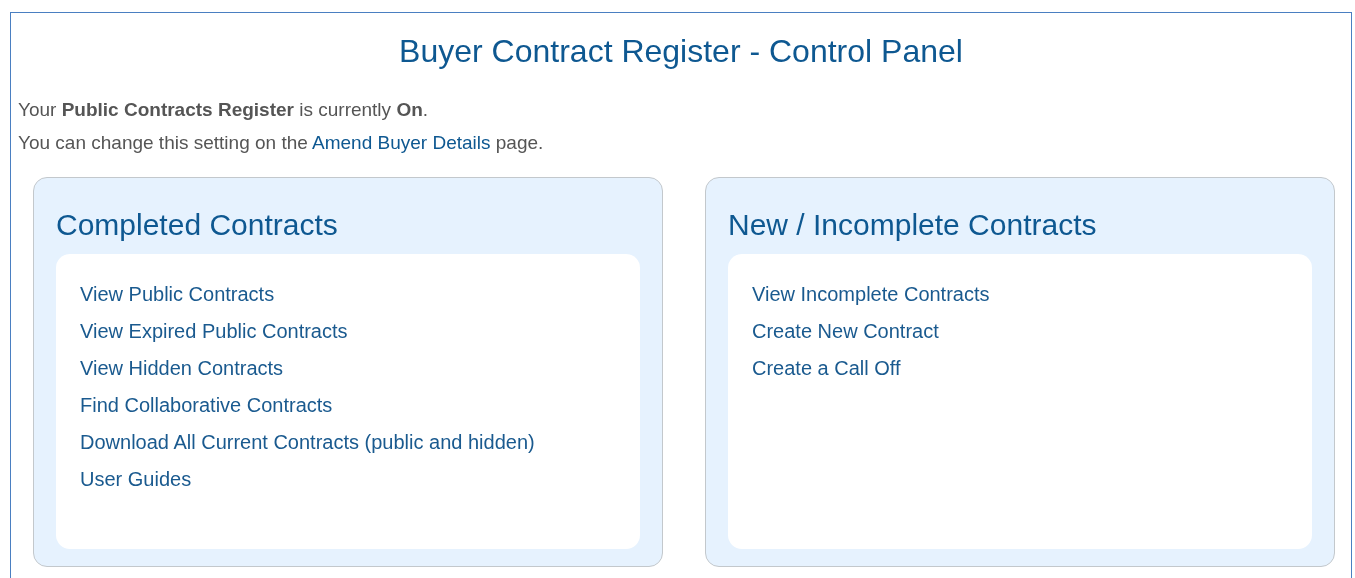  Describe the element at coordinates (177, 294) in the screenshot. I see `panel-link: View Public Contracts` at that location.